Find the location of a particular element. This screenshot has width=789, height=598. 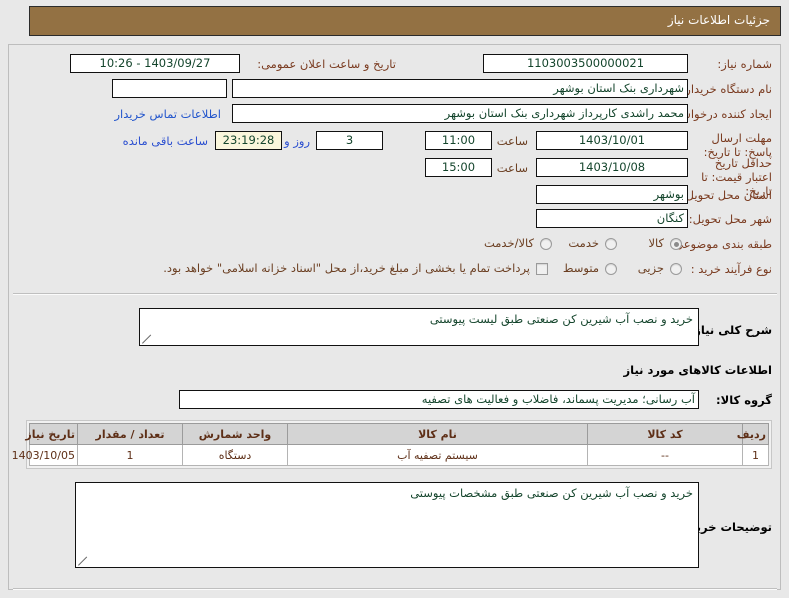

label-delivery-city: شهر محل تحویل: is located at coordinates (730, 219).